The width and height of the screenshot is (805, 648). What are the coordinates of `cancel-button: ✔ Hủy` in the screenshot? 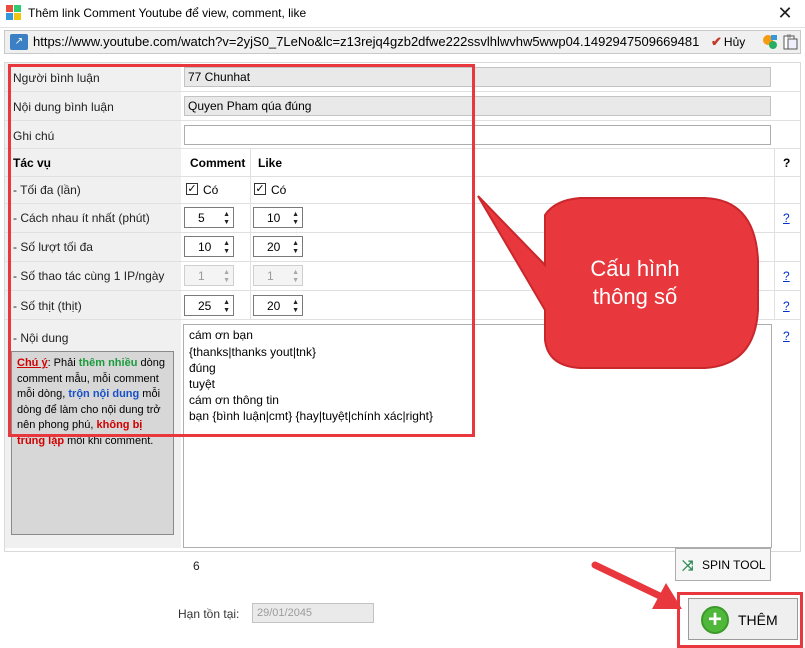 It's located at (728, 42).